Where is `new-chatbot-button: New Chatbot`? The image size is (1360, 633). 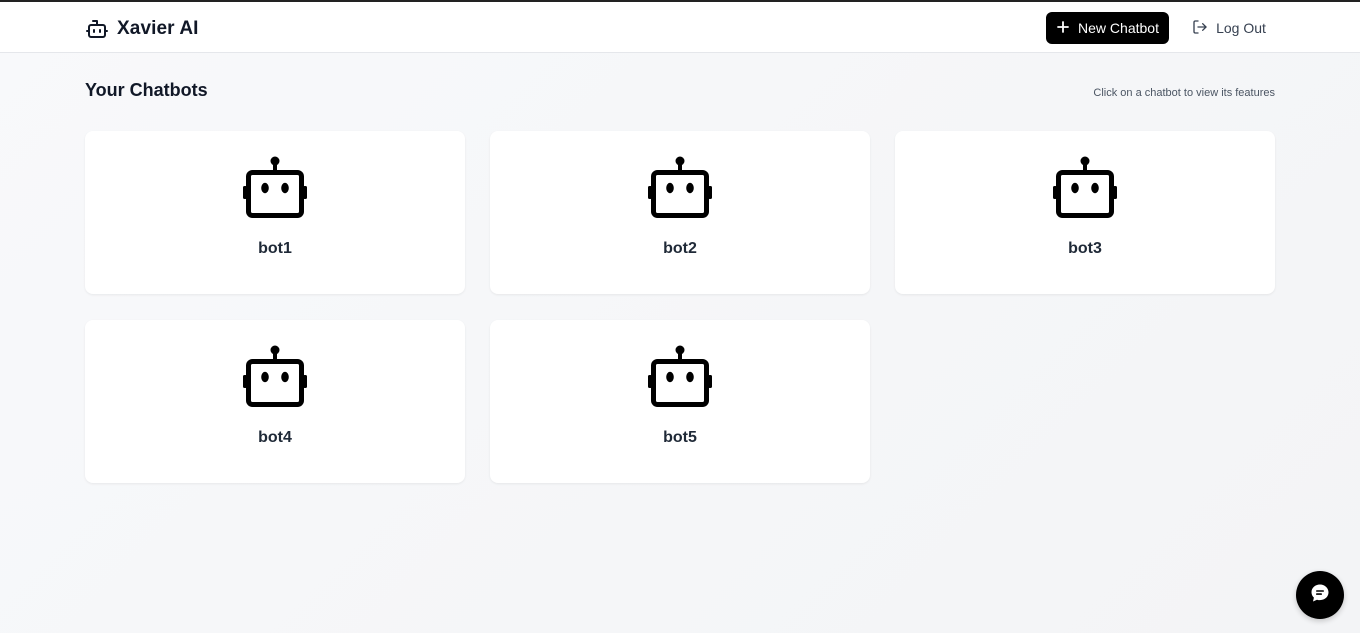
new-chatbot-button: New Chatbot is located at coordinates (1107, 28).